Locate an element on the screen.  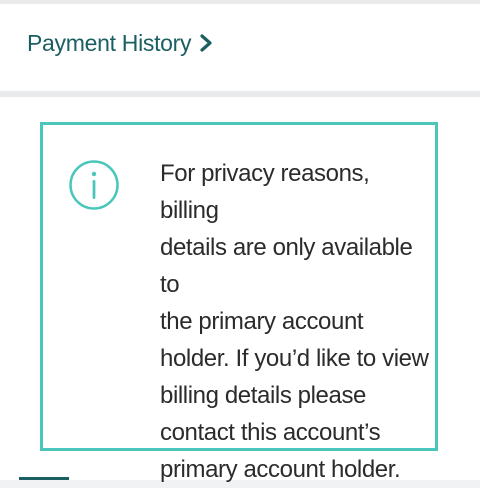
notice-line: holder. If you’d like to view is located at coordinates (294, 358).